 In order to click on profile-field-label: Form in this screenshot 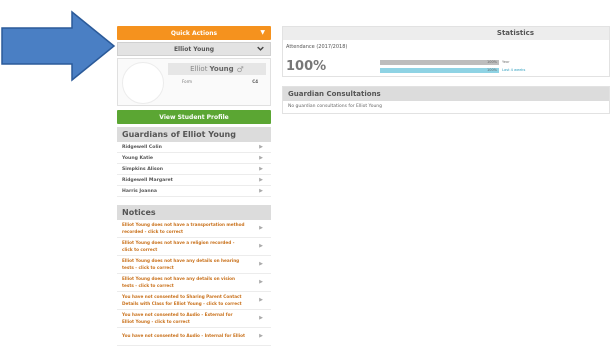, I will do `click(187, 81)`.